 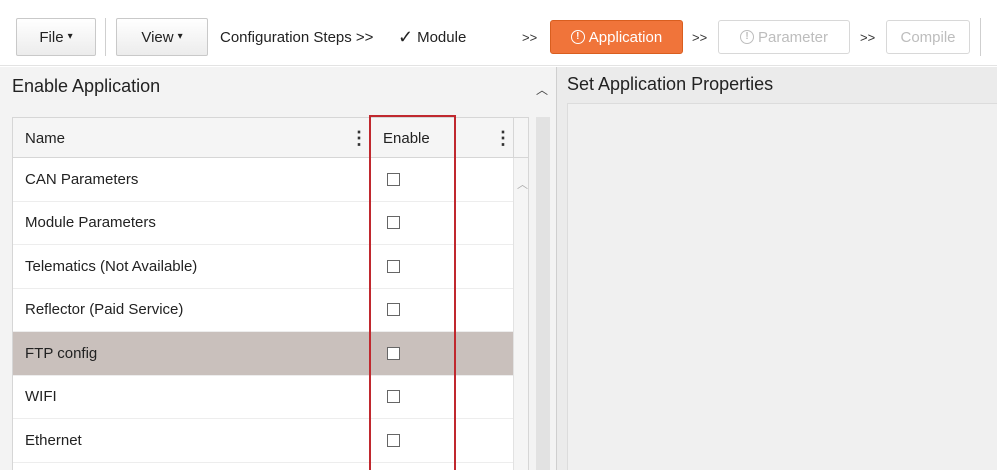 What do you see at coordinates (263, 223) in the screenshot?
I see `table-row: Module Parameters` at bounding box center [263, 223].